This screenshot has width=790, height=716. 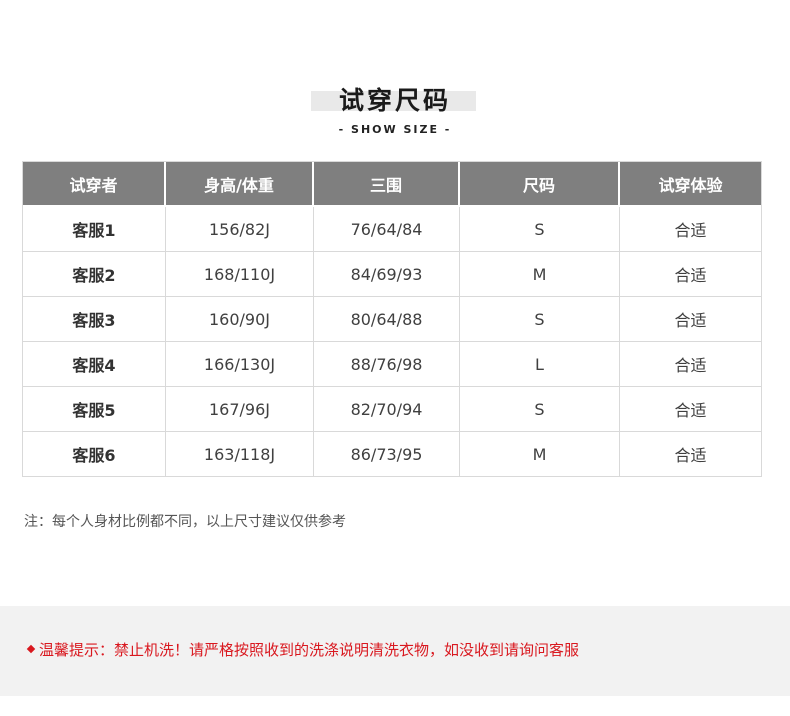 I want to click on cell-measurements: 80/64/88, so click(x=387, y=319).